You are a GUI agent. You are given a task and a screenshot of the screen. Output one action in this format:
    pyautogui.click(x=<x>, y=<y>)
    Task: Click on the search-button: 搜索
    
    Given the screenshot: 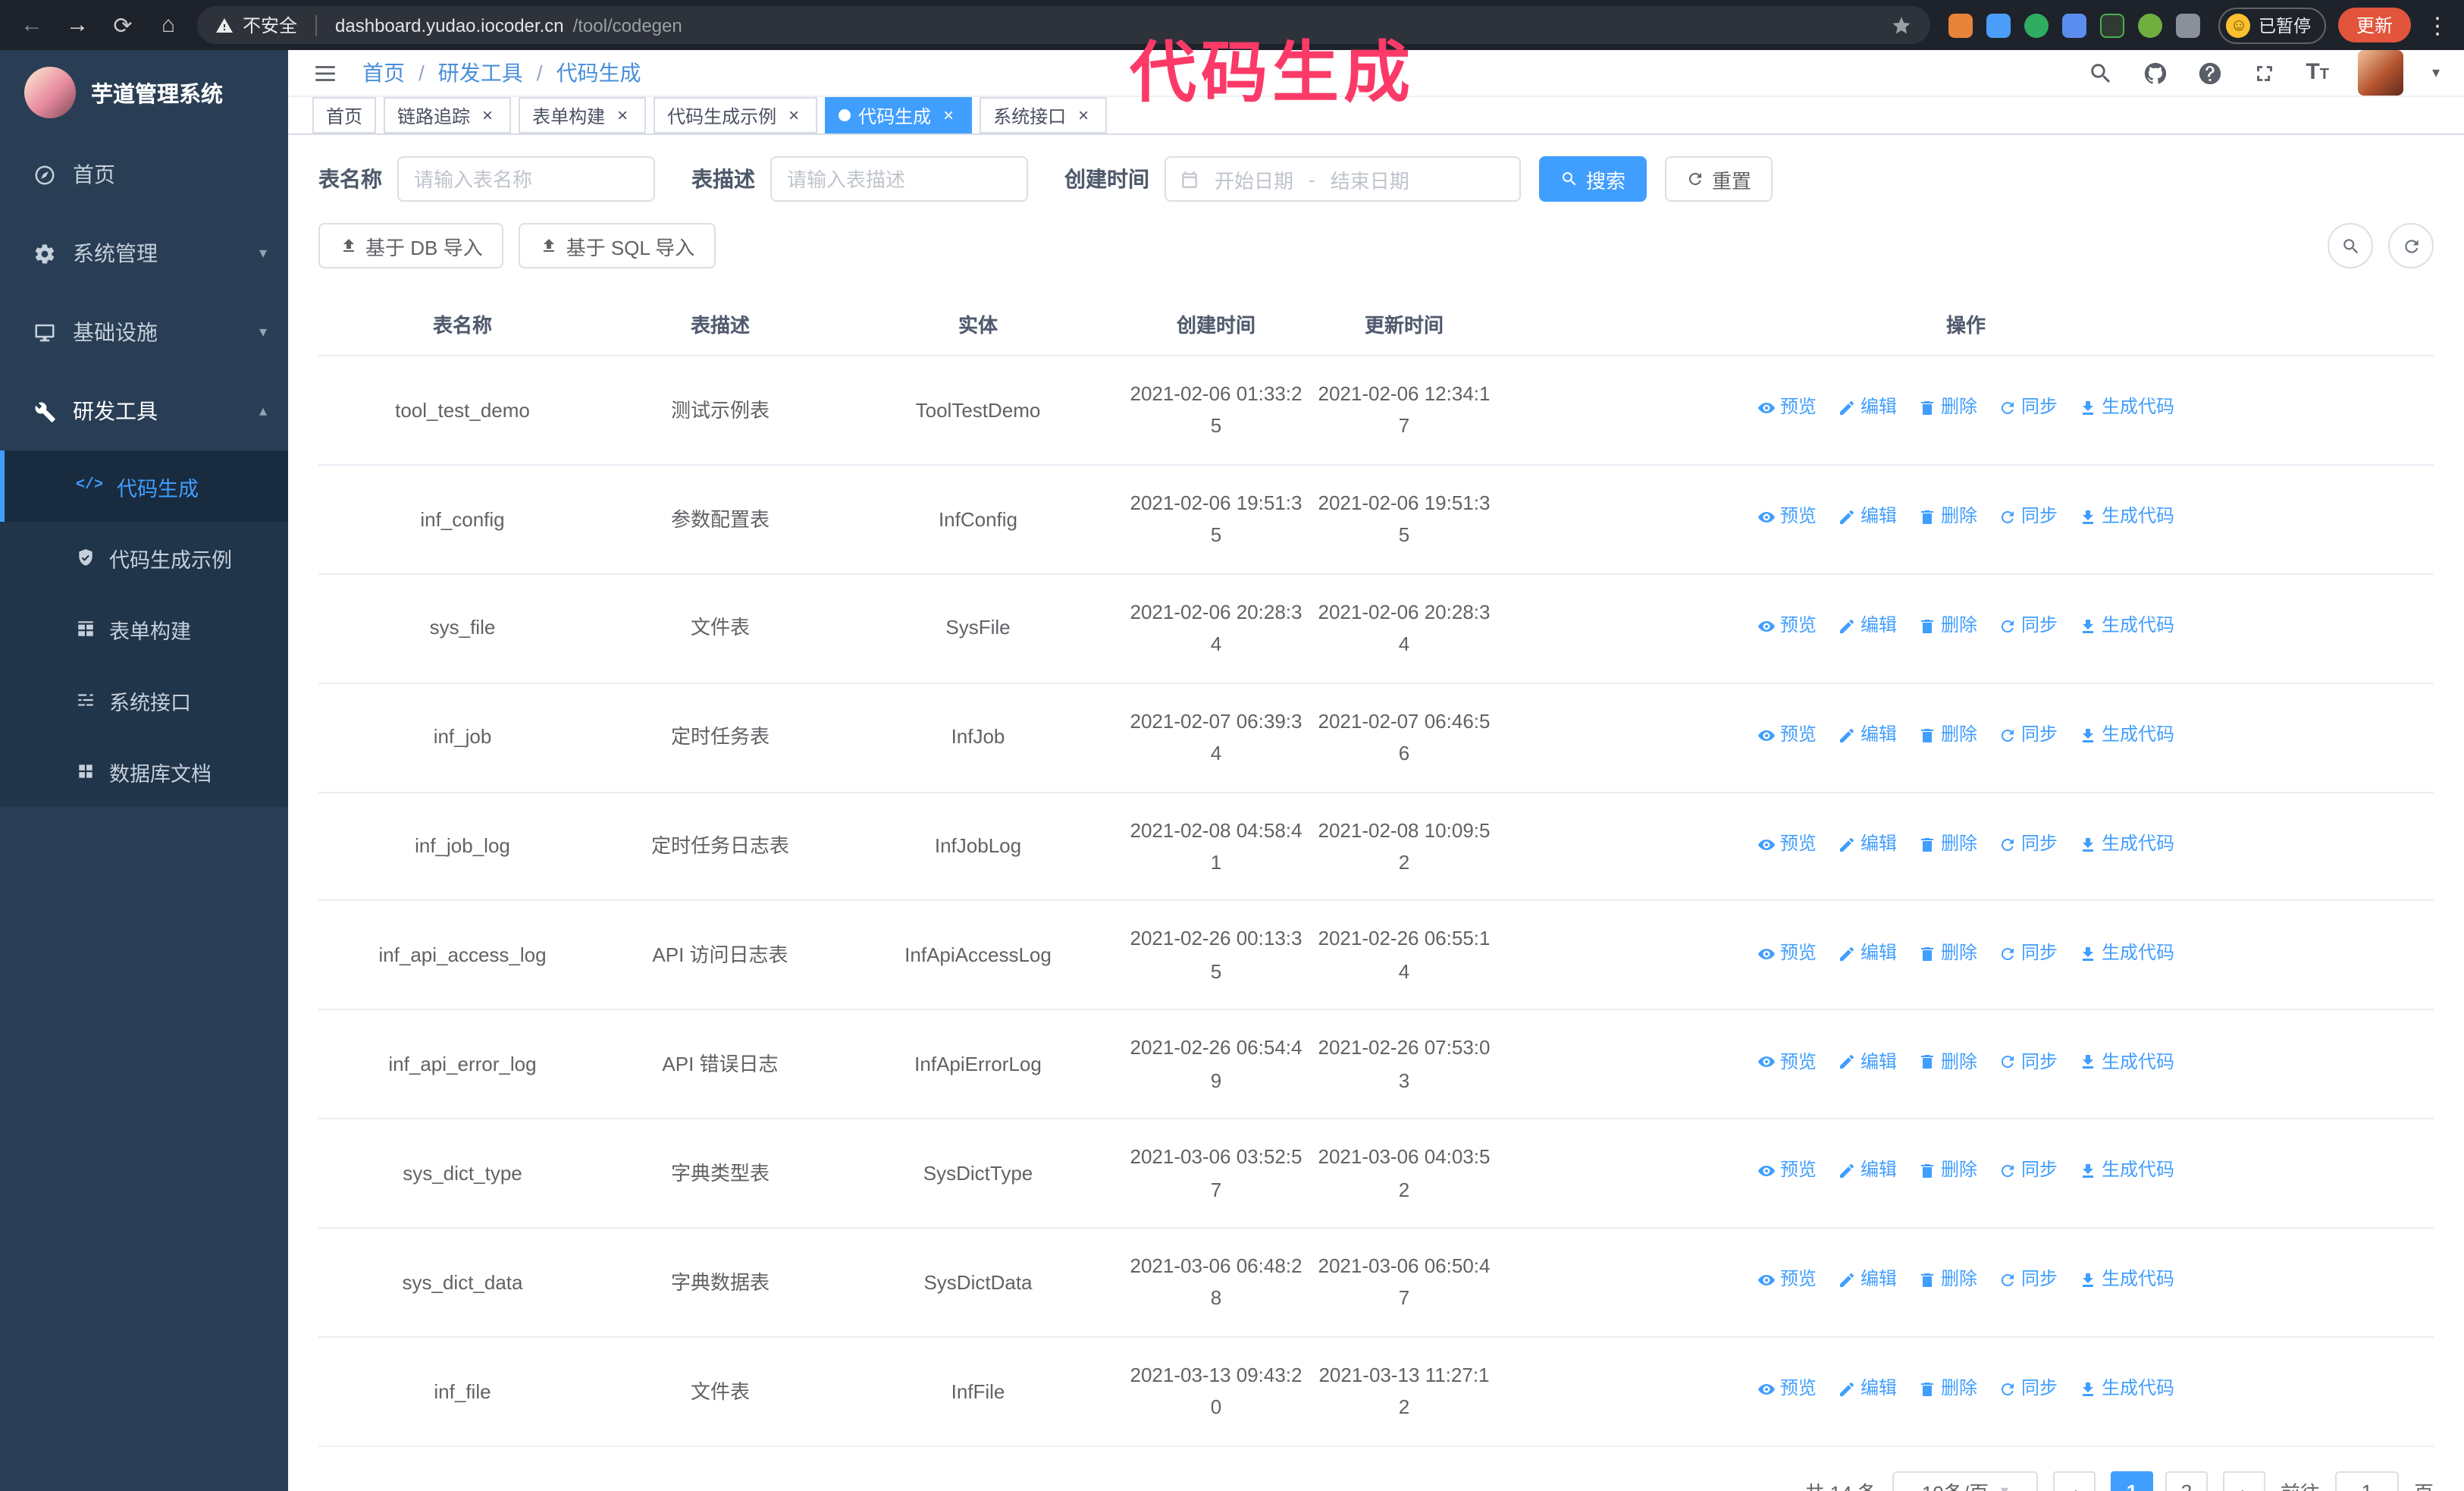 What is the action you would take?
    pyautogui.click(x=1593, y=179)
    